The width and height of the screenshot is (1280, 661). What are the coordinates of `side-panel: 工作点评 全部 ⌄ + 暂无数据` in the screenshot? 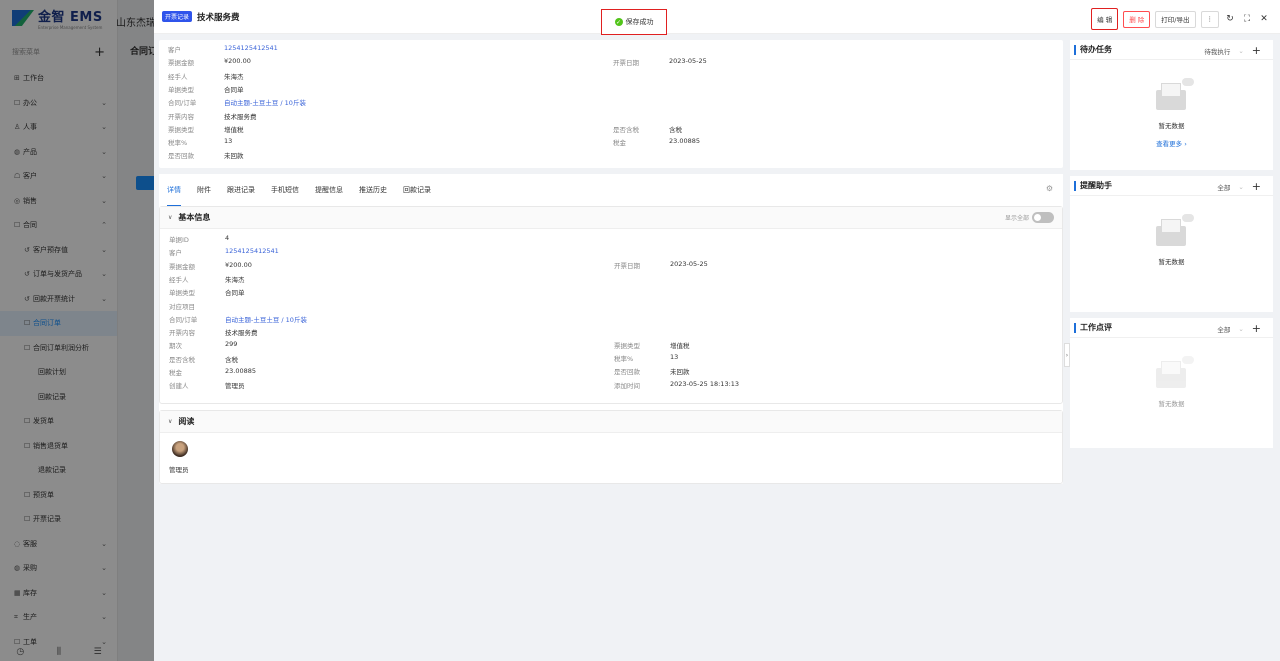 It's located at (1171, 383).